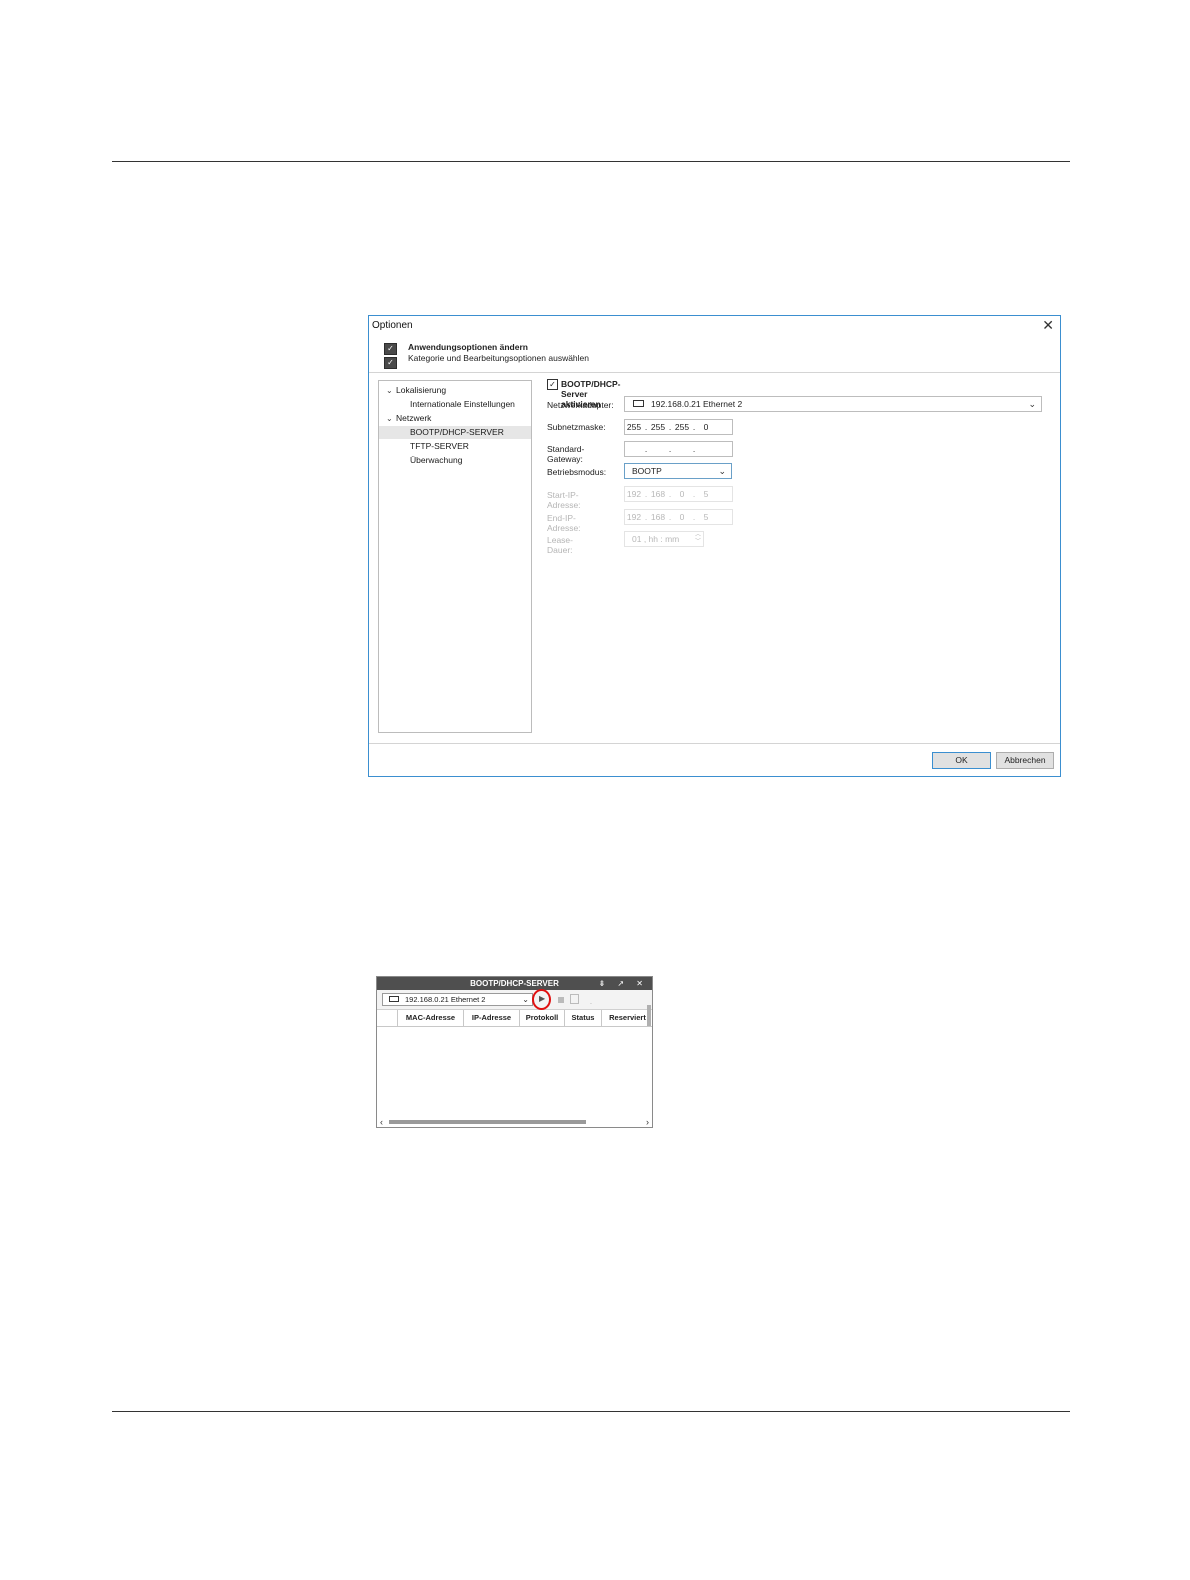  What do you see at coordinates (514, 1008) in the screenshot?
I see `panel-toolbar: 192.168.0.21 Ethernet 2 ⌄ ▶ .` at bounding box center [514, 1008].